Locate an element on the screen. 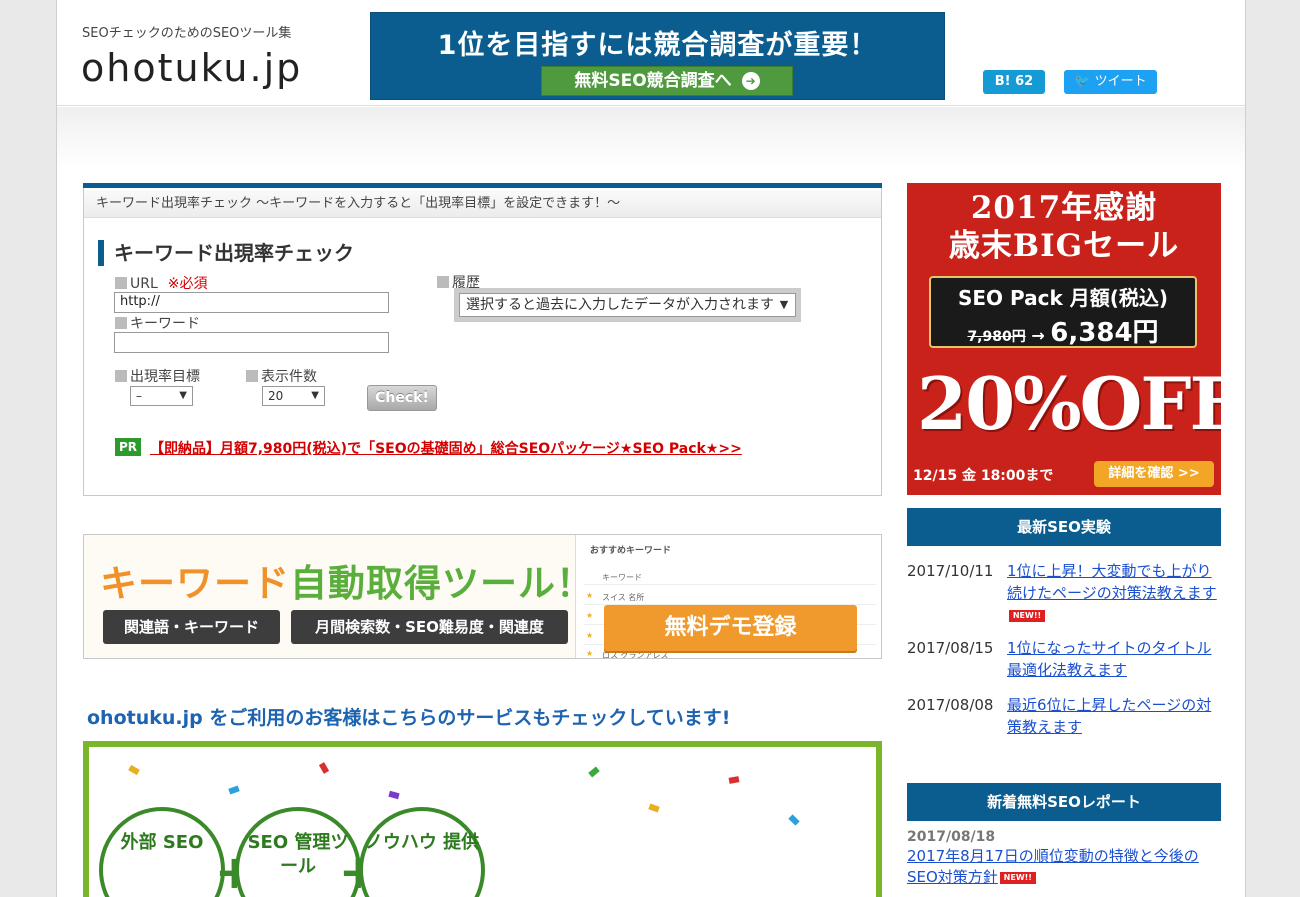  discount-text: 20%OFF! is located at coordinates (1069, 403).